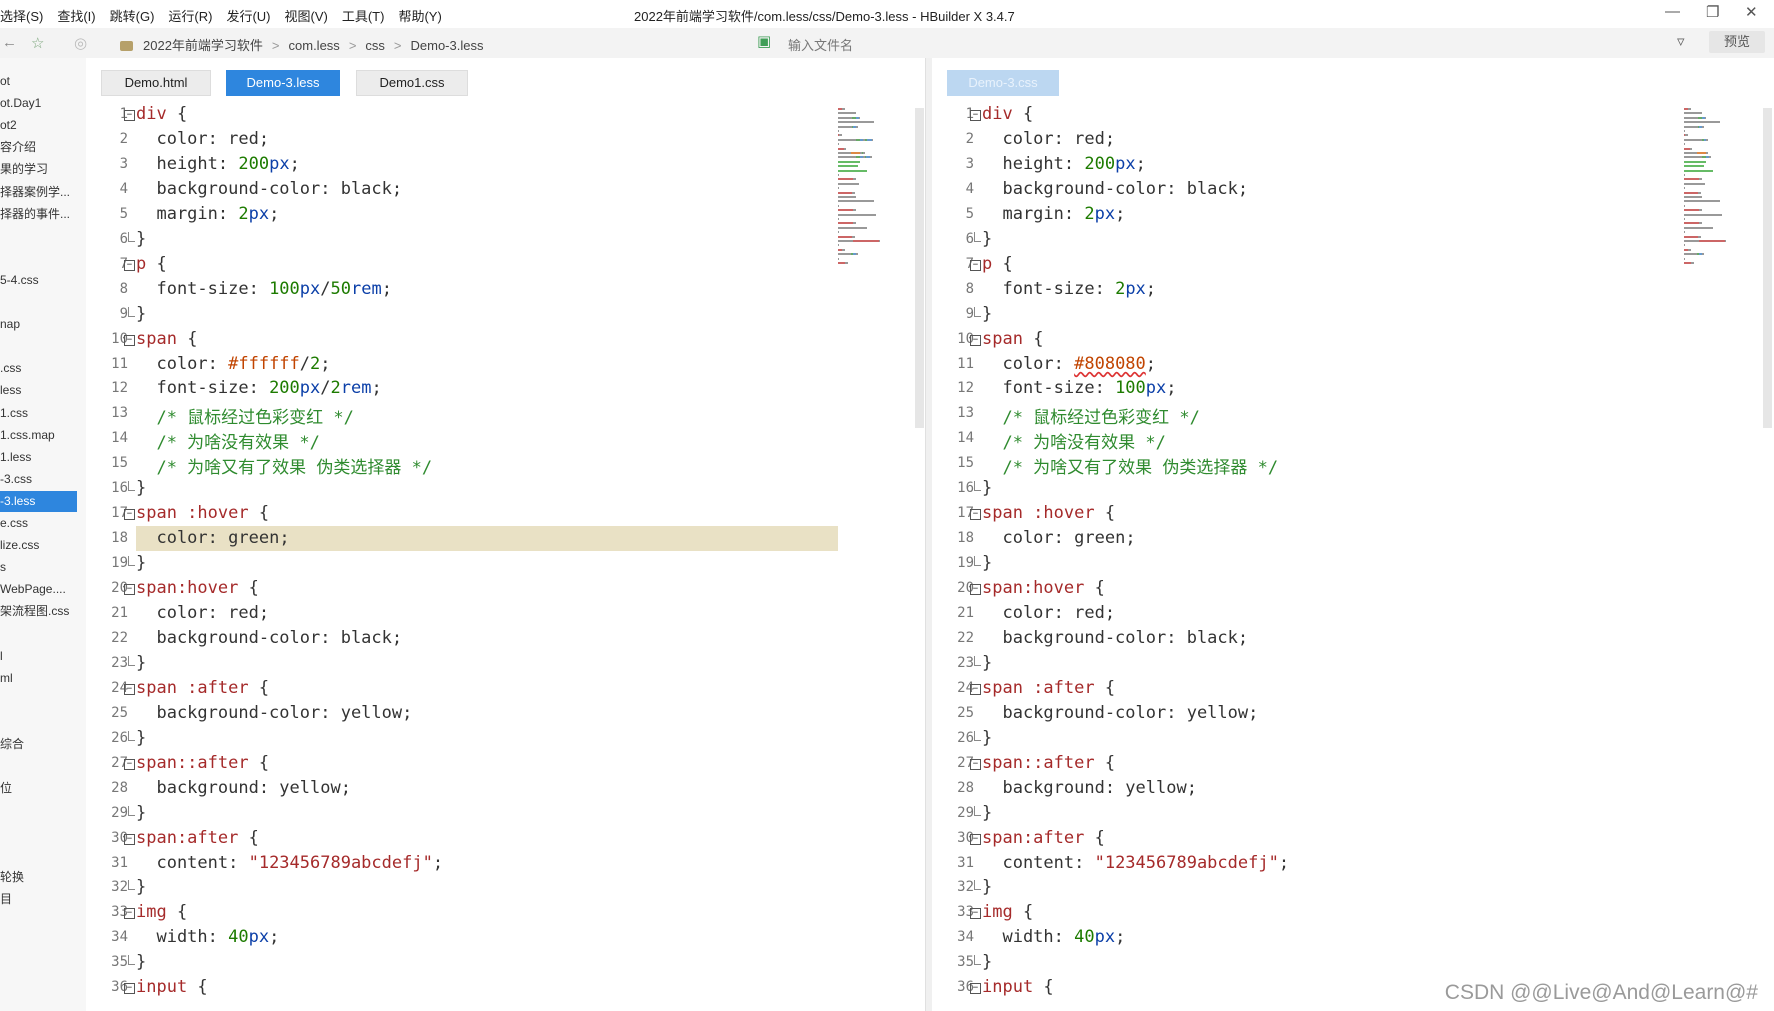 The width and height of the screenshot is (1774, 1011). What do you see at coordinates (1007, 114) in the screenshot?
I see `code-line: div {` at bounding box center [1007, 114].